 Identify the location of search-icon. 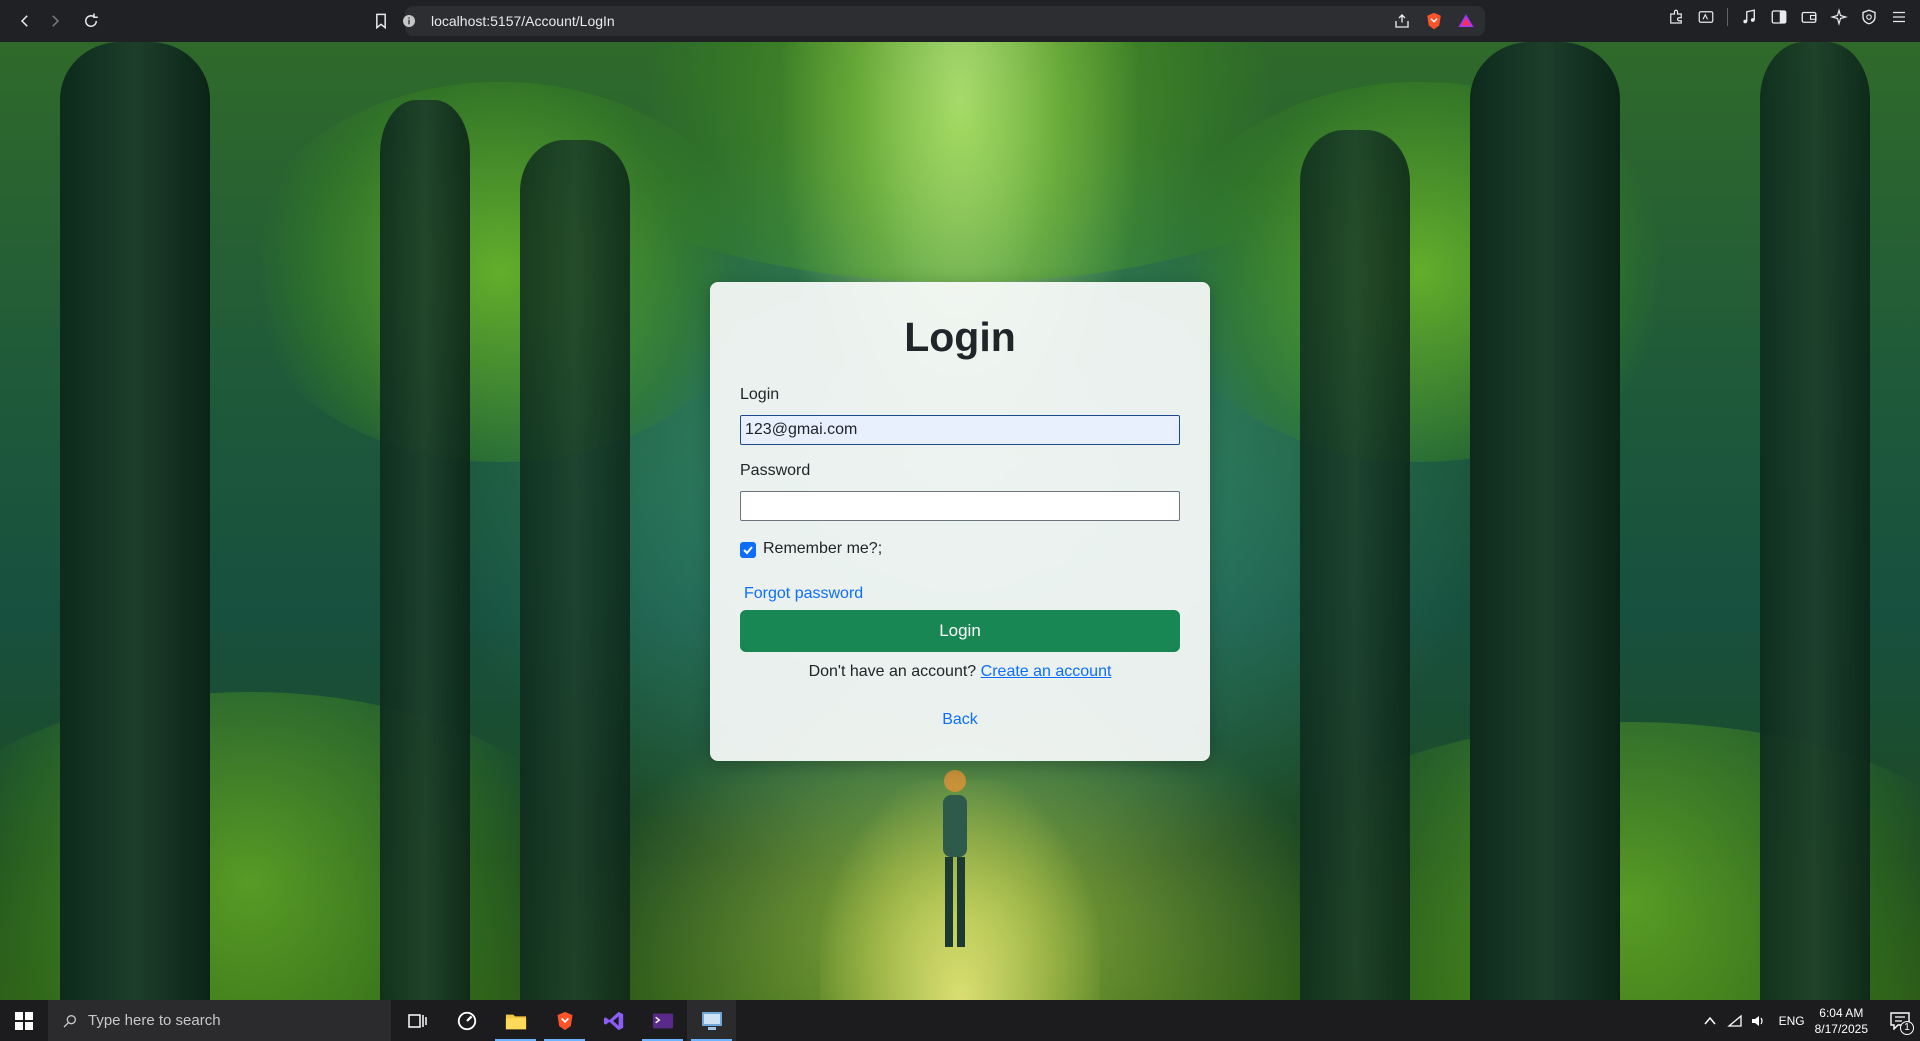
(69, 1020).